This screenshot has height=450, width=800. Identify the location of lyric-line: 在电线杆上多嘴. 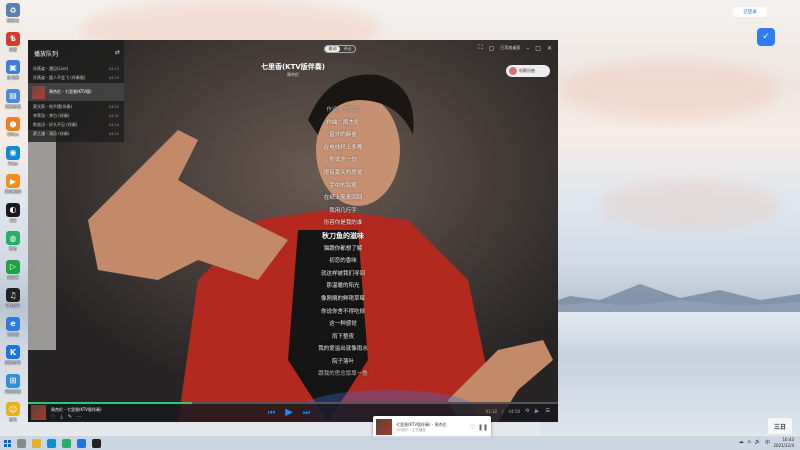
(343, 148).